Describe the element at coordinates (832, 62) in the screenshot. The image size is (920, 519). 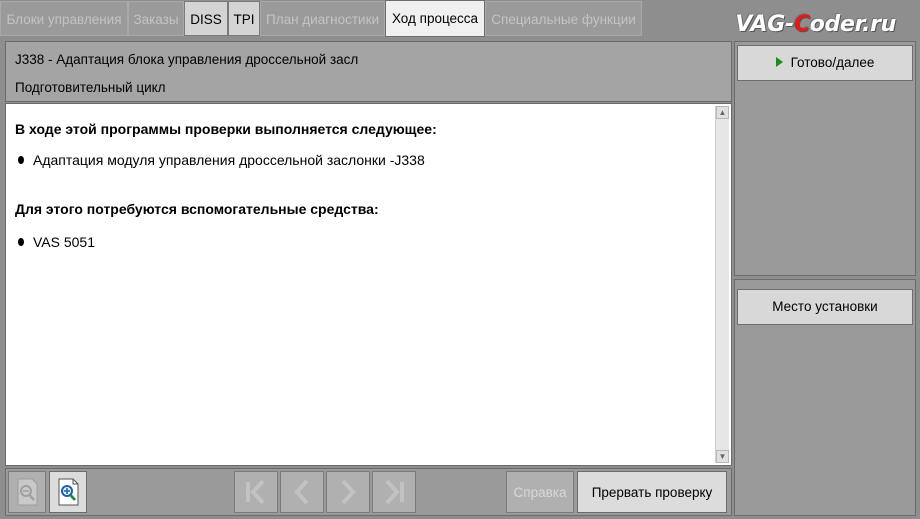
I see `done-next-label: Готово/далее` at that location.